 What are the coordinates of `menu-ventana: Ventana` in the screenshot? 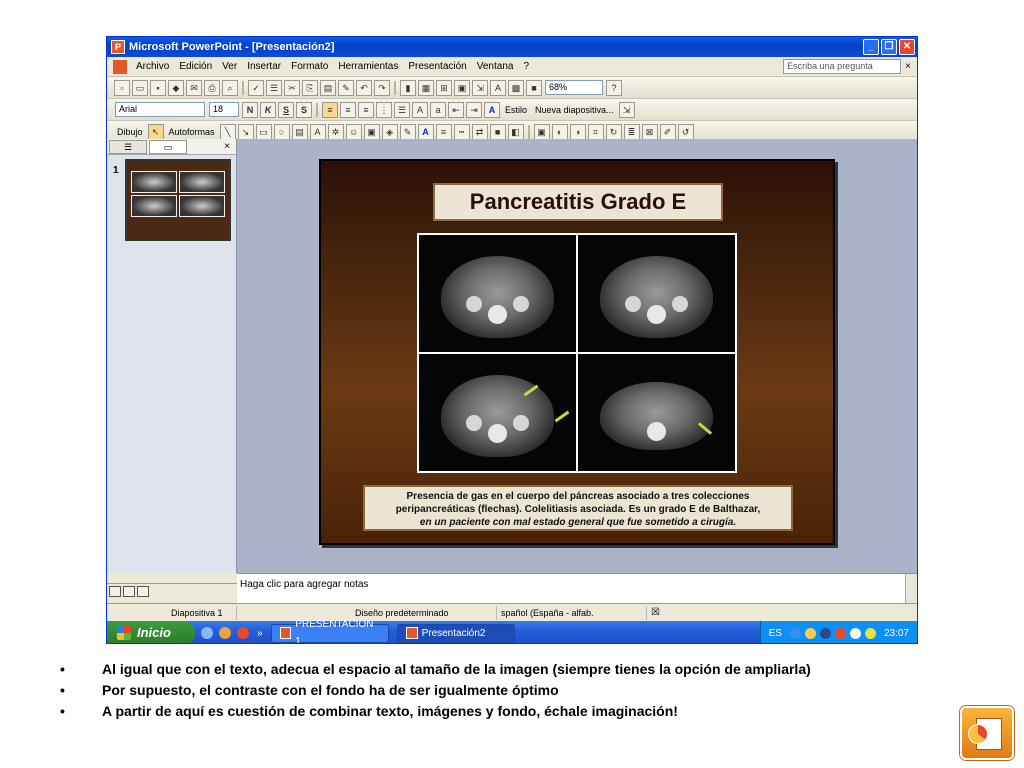 It's located at (495, 66).